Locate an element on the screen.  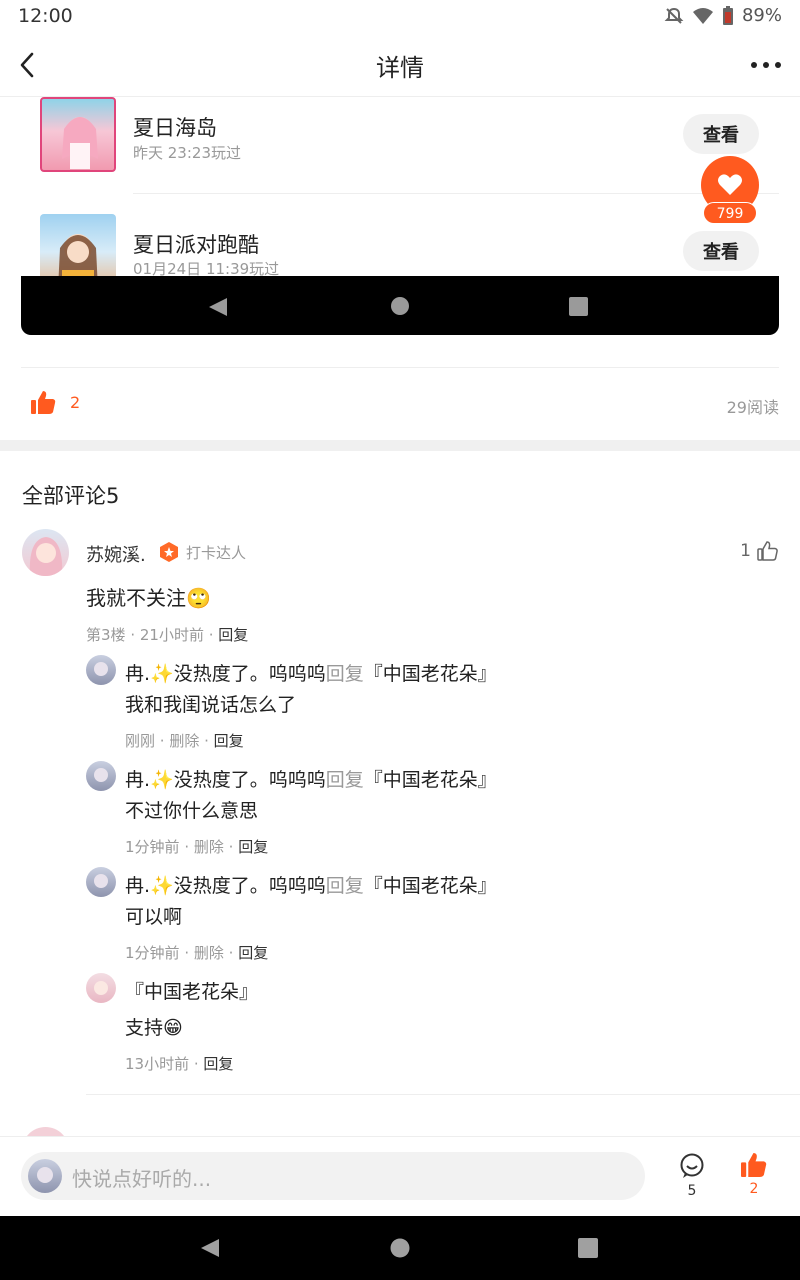
system-nav-bar is located at coordinates (400, 1248).